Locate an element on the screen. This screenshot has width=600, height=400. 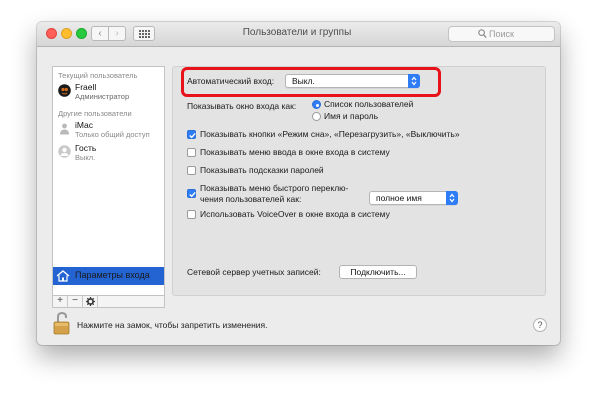
sidebar-item-login-options: Параметры входа is located at coordinates (108, 276).